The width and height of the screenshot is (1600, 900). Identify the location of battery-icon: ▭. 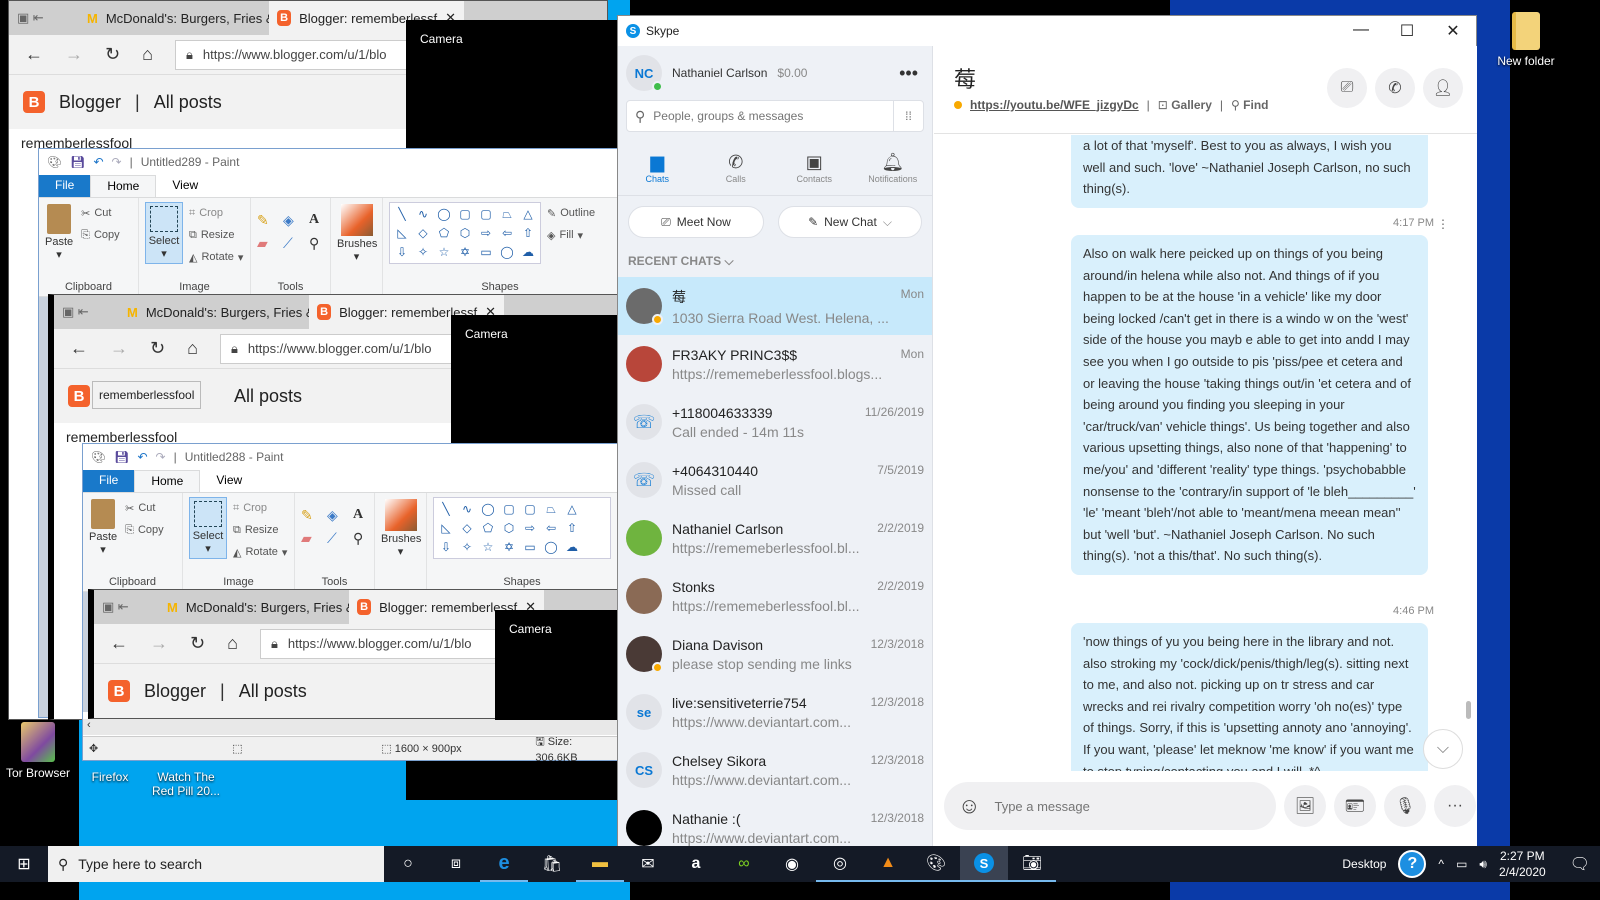
(1461, 864).